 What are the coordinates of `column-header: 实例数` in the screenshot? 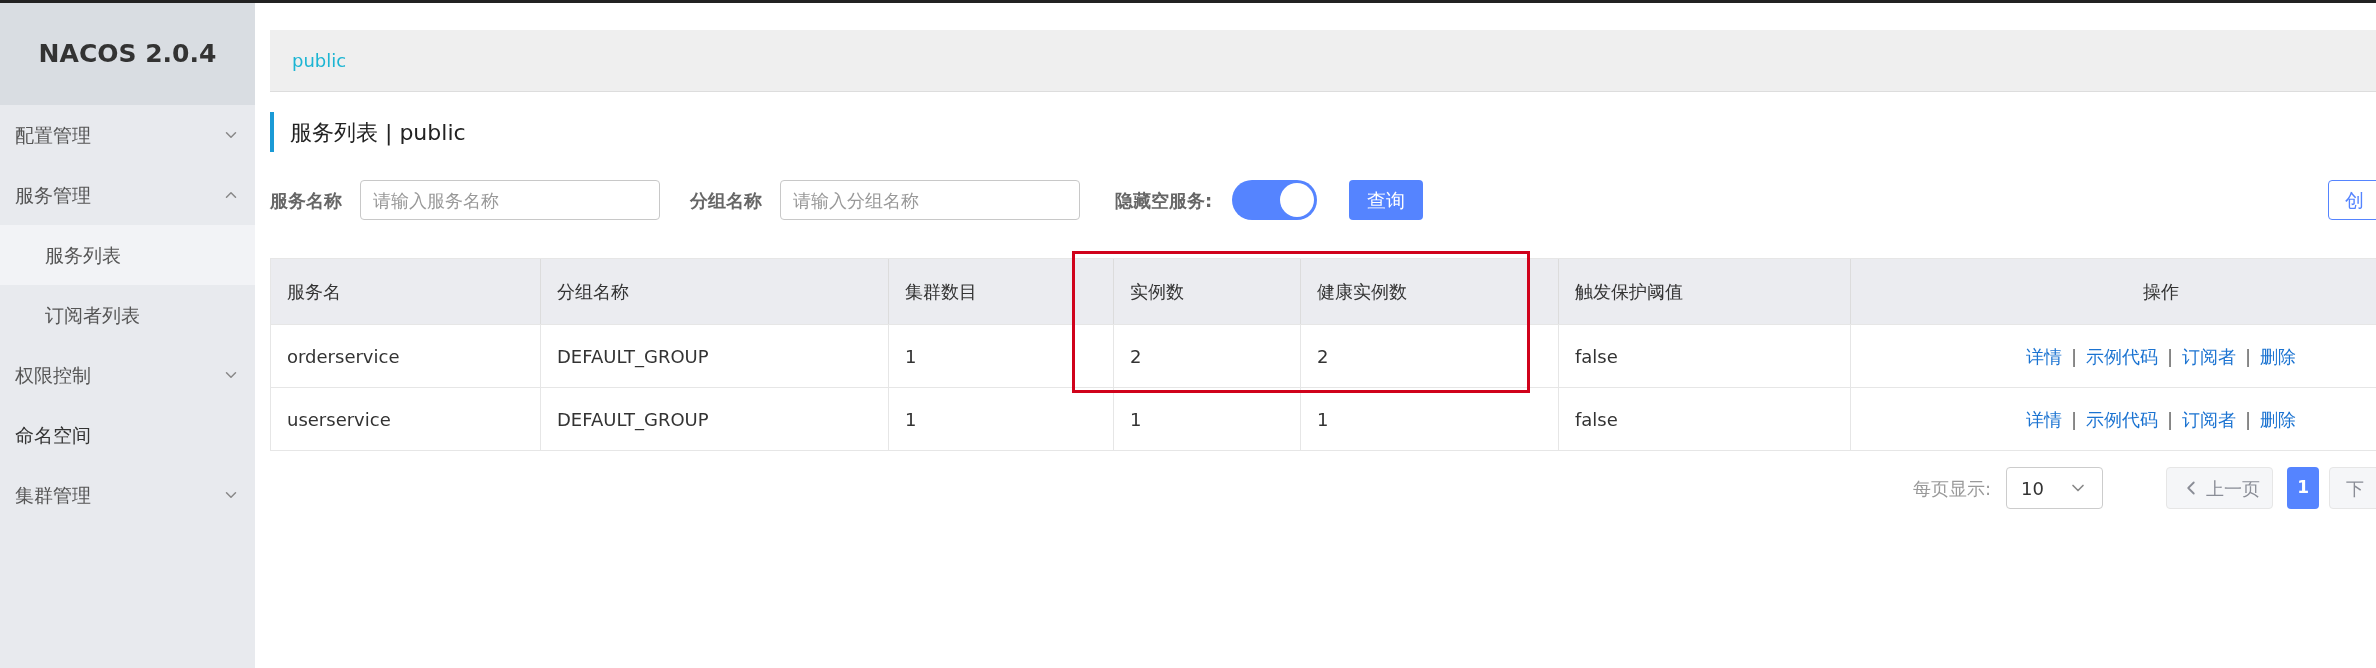 It's located at (1207, 291).